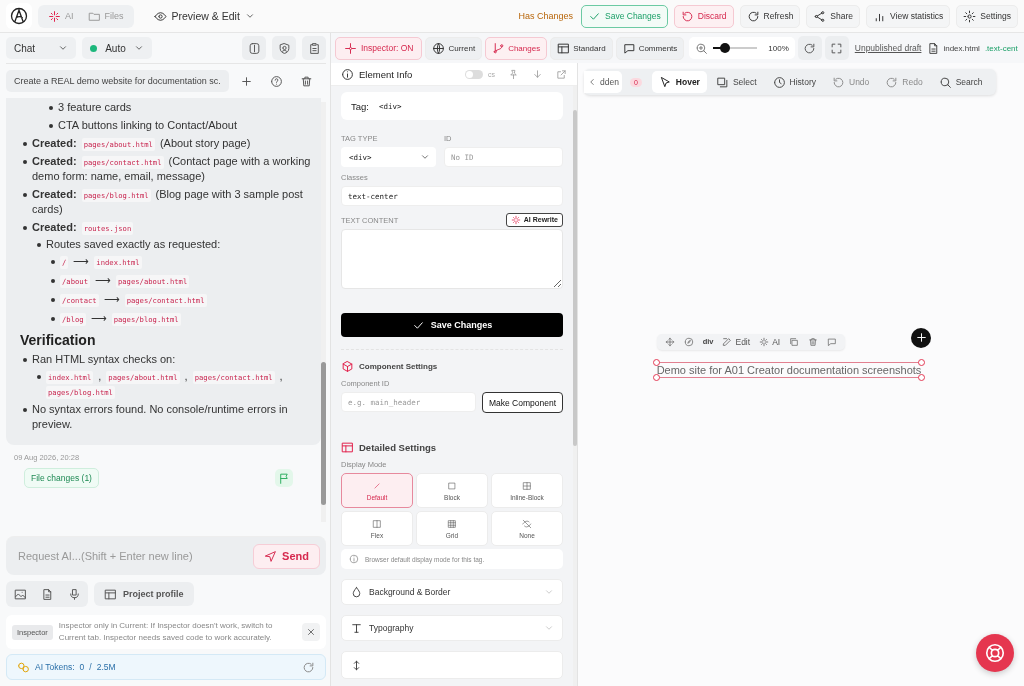  I want to click on slash-icon, so click(377, 485).